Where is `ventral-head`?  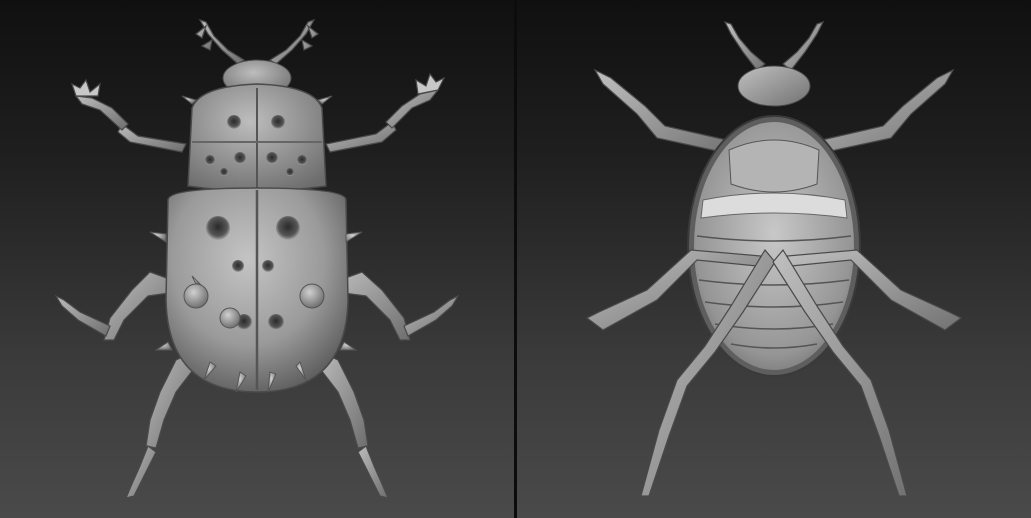
ventral-head is located at coordinates (774, 86).